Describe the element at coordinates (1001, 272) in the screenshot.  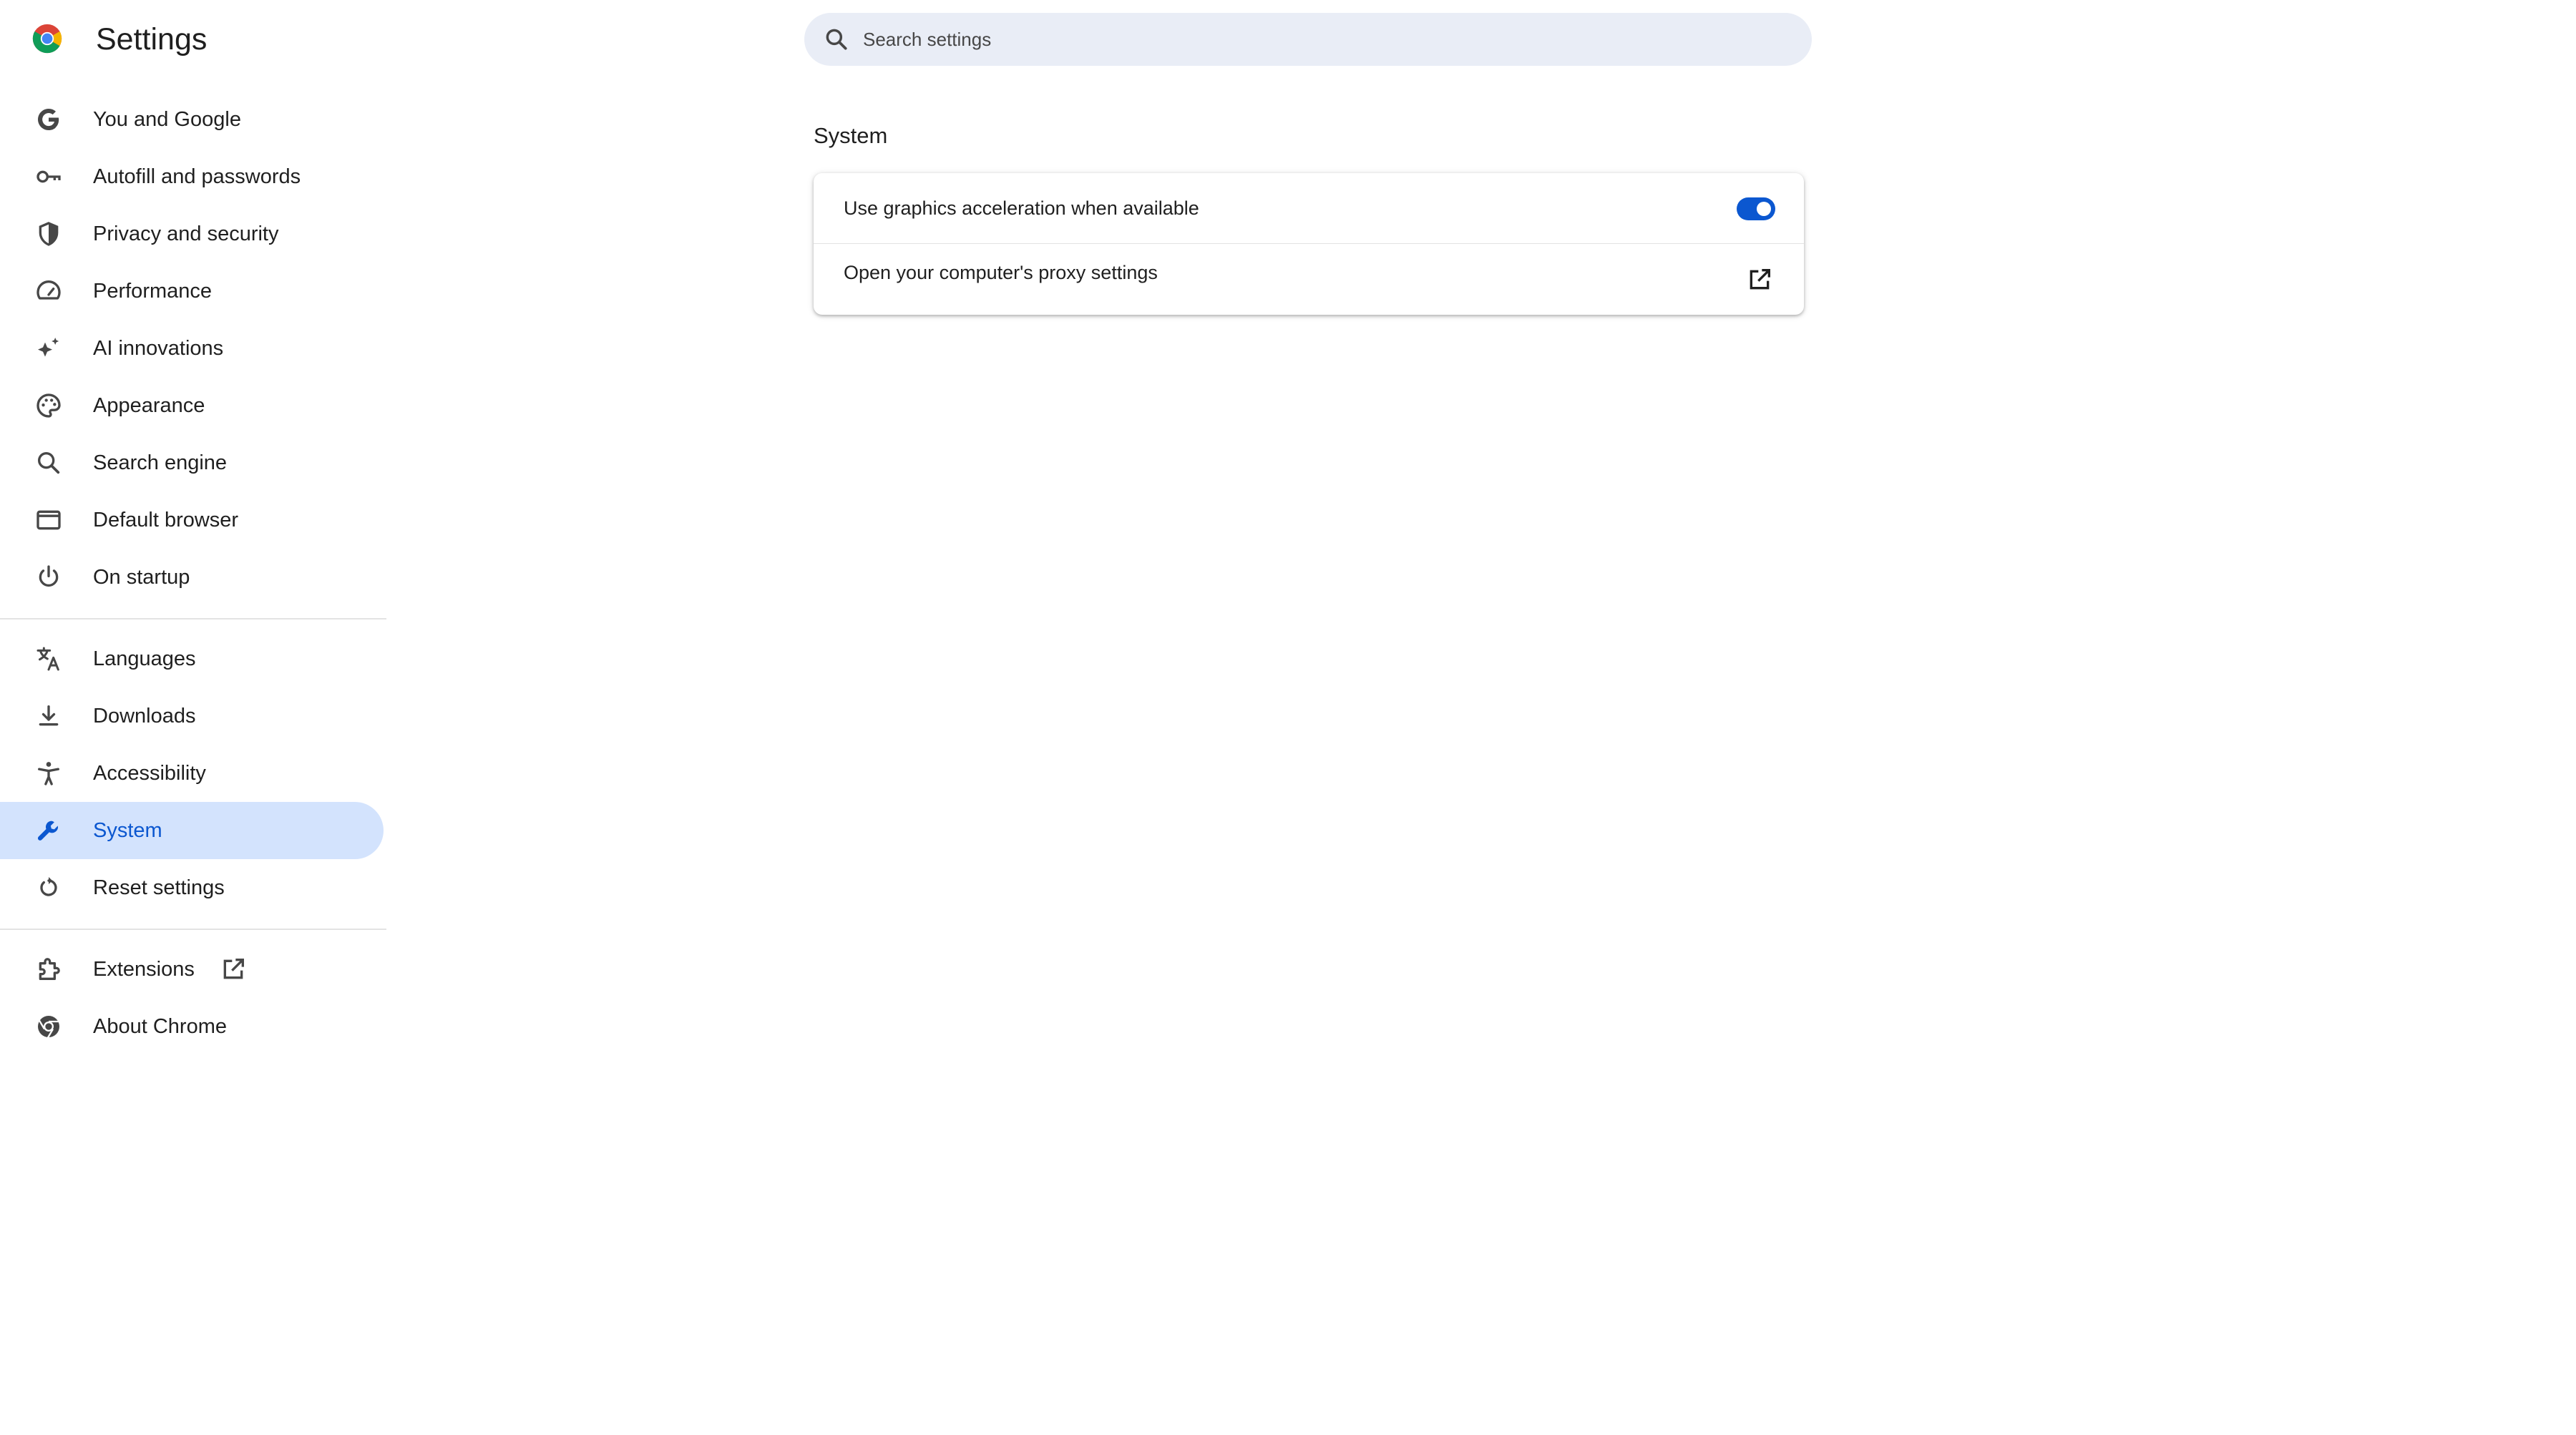
I see `proxy-settings-label: Open your computer's proxy settings` at that location.